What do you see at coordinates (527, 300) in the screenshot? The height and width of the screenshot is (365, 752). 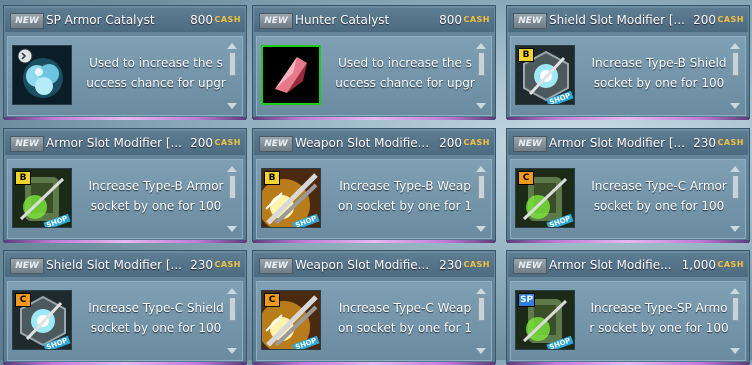 I see `grade-badge: SP` at bounding box center [527, 300].